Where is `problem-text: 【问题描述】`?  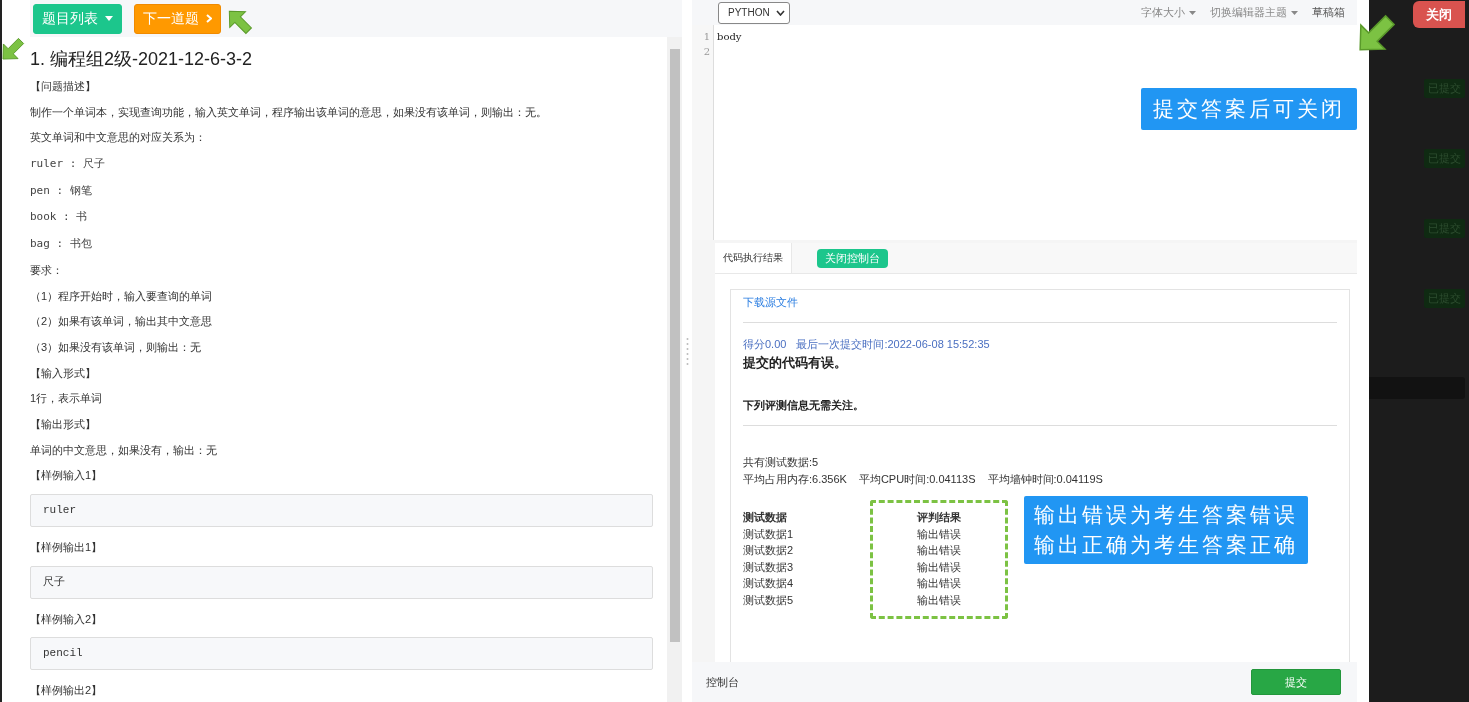 problem-text: 【问题描述】 is located at coordinates (63, 86).